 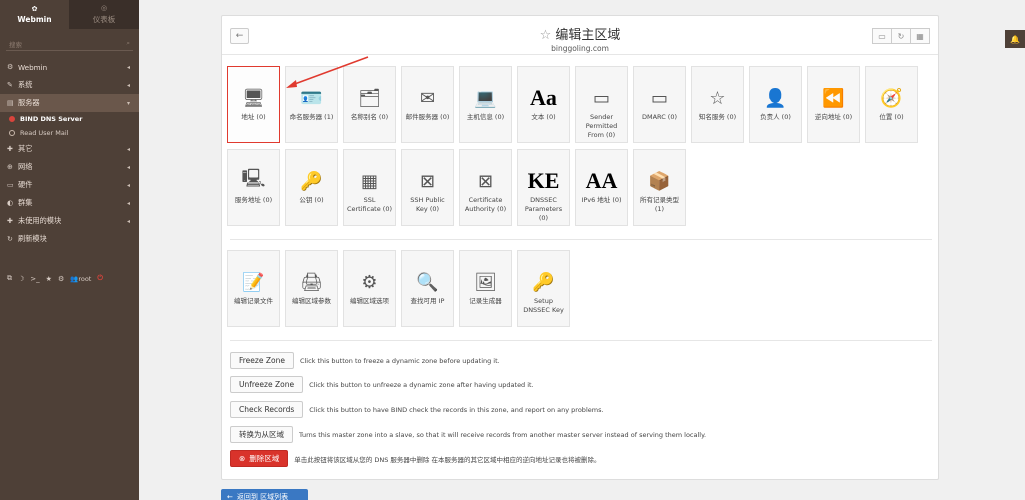 I want to click on sidebar-subitem-label: Read User Mail, so click(x=44, y=133).